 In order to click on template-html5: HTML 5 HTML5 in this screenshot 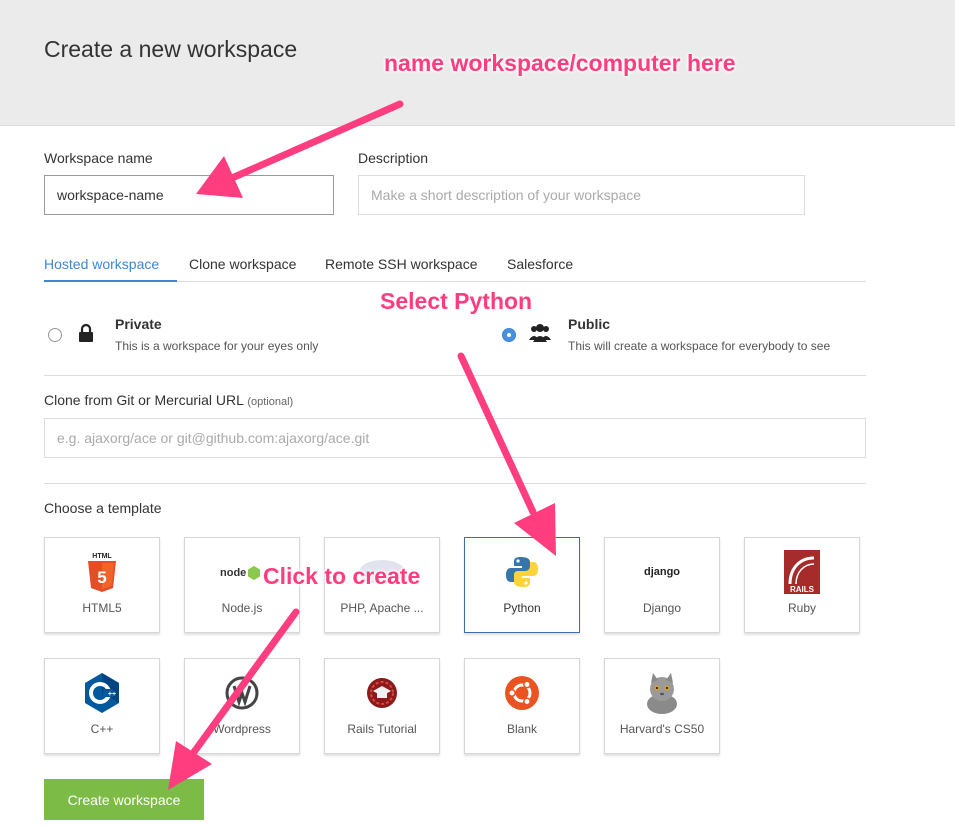, I will do `click(102, 585)`.